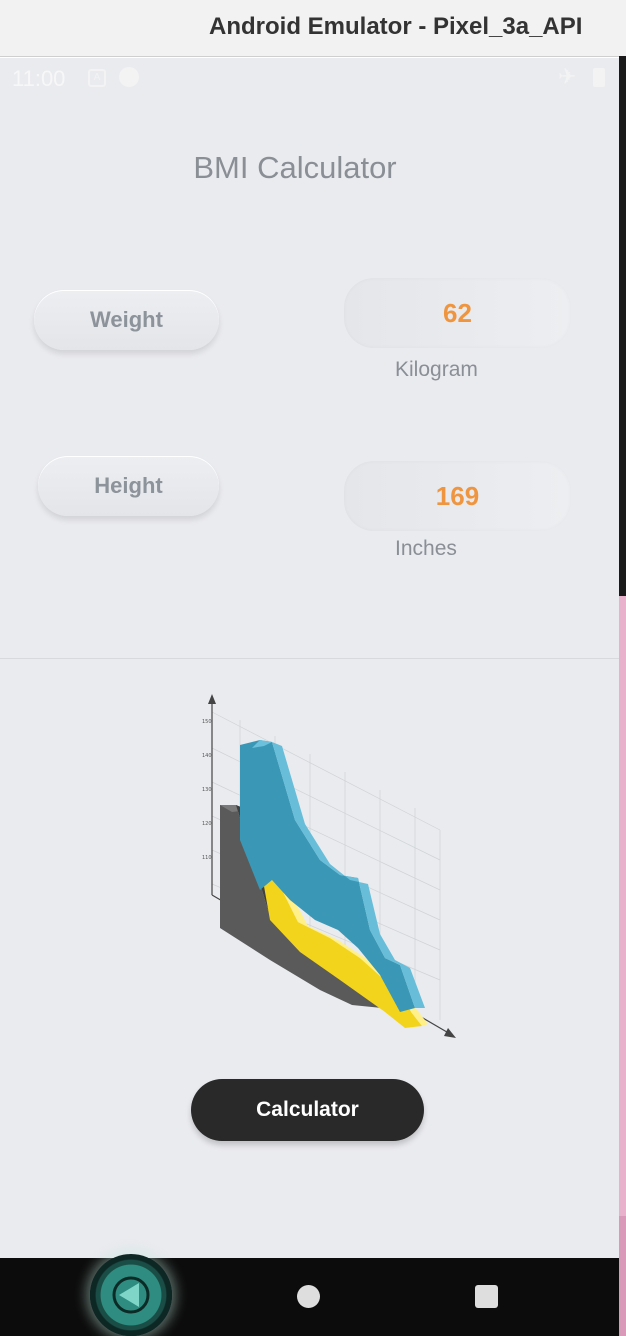 The image size is (626, 1336). What do you see at coordinates (622, 696) in the screenshot?
I see `desktop-background-edge` at bounding box center [622, 696].